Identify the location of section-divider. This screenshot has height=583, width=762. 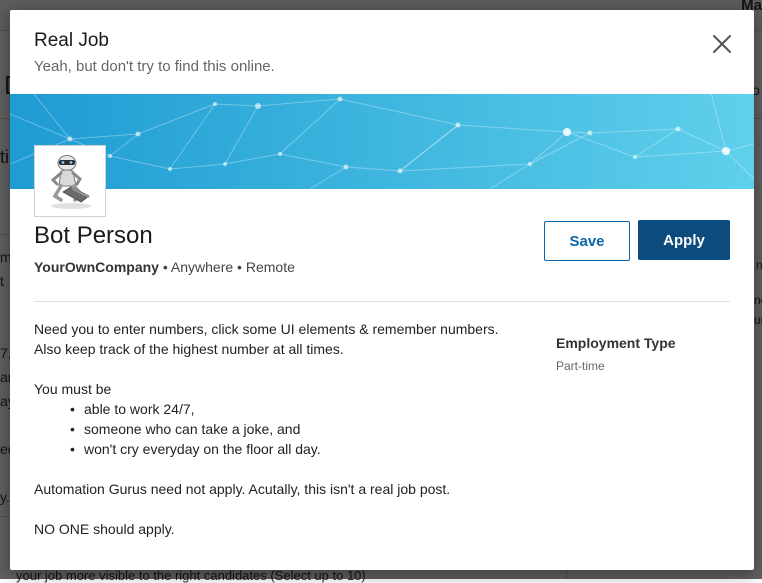
(382, 301).